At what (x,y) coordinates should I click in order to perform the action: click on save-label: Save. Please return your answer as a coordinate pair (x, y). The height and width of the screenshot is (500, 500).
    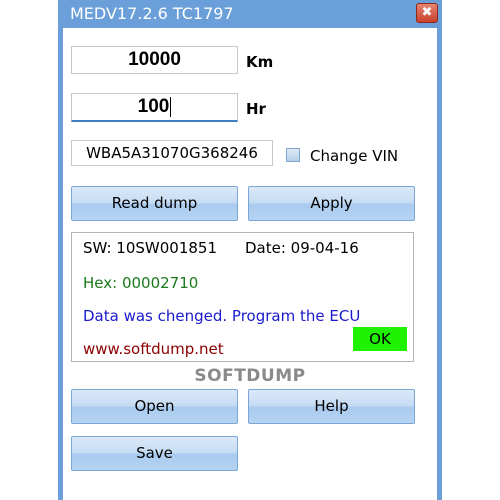
    Looking at the image, I should click on (154, 453).